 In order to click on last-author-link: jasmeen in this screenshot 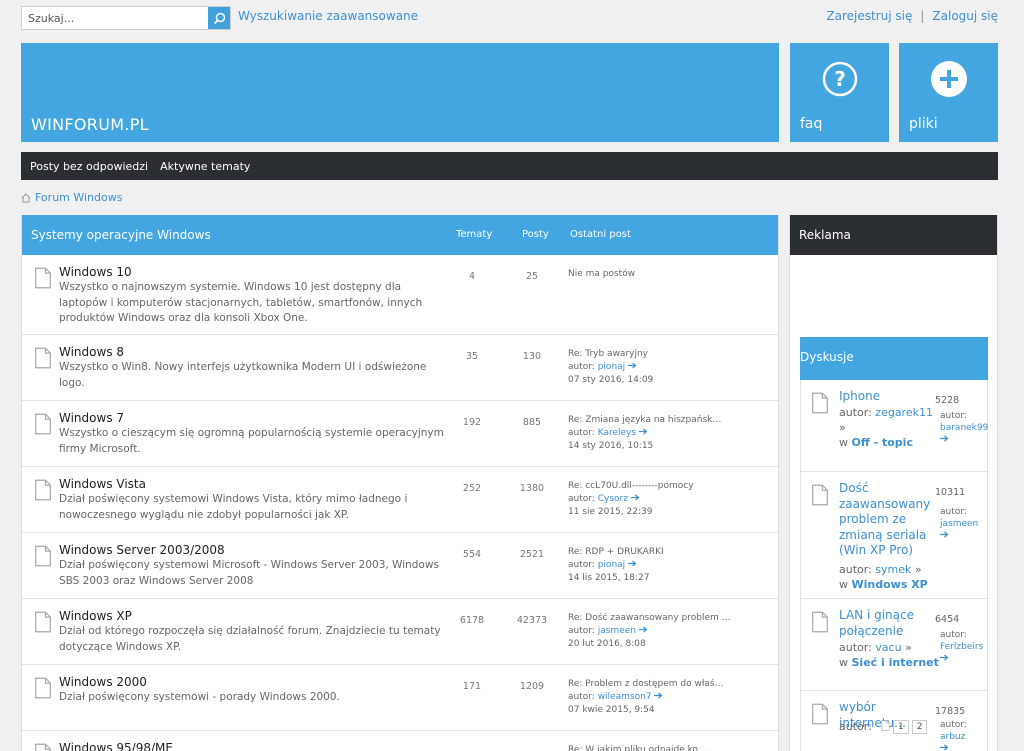, I will do `click(959, 524)`.